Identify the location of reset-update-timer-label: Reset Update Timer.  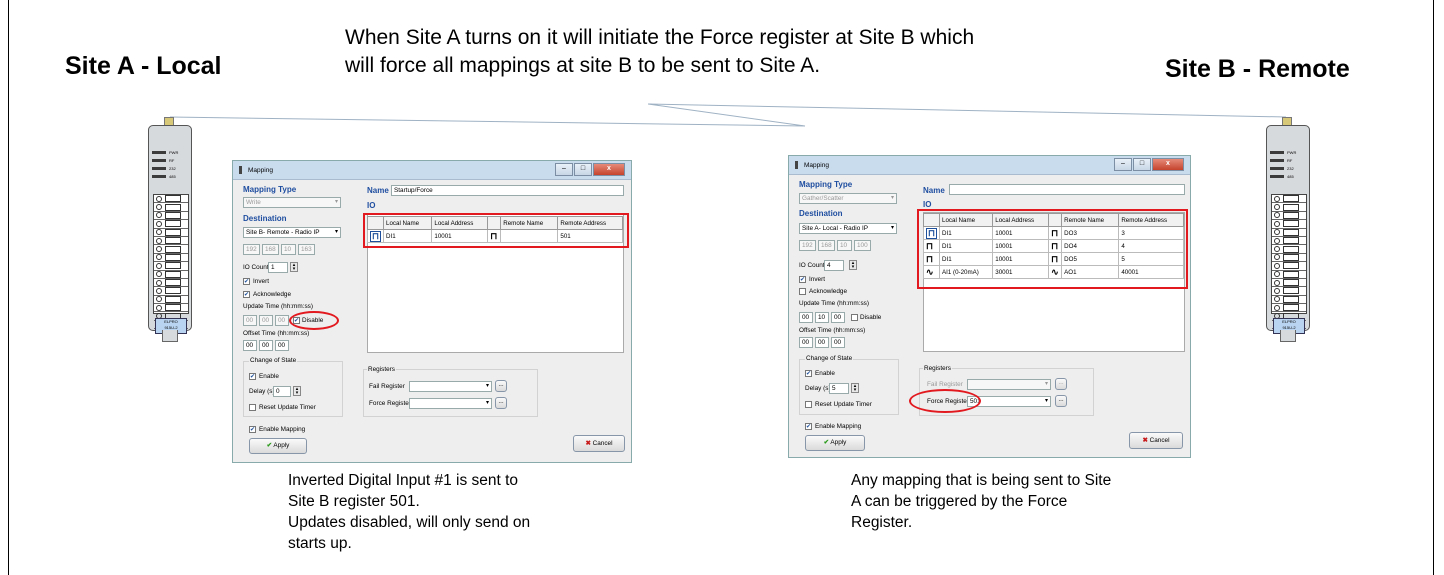
(287, 407).